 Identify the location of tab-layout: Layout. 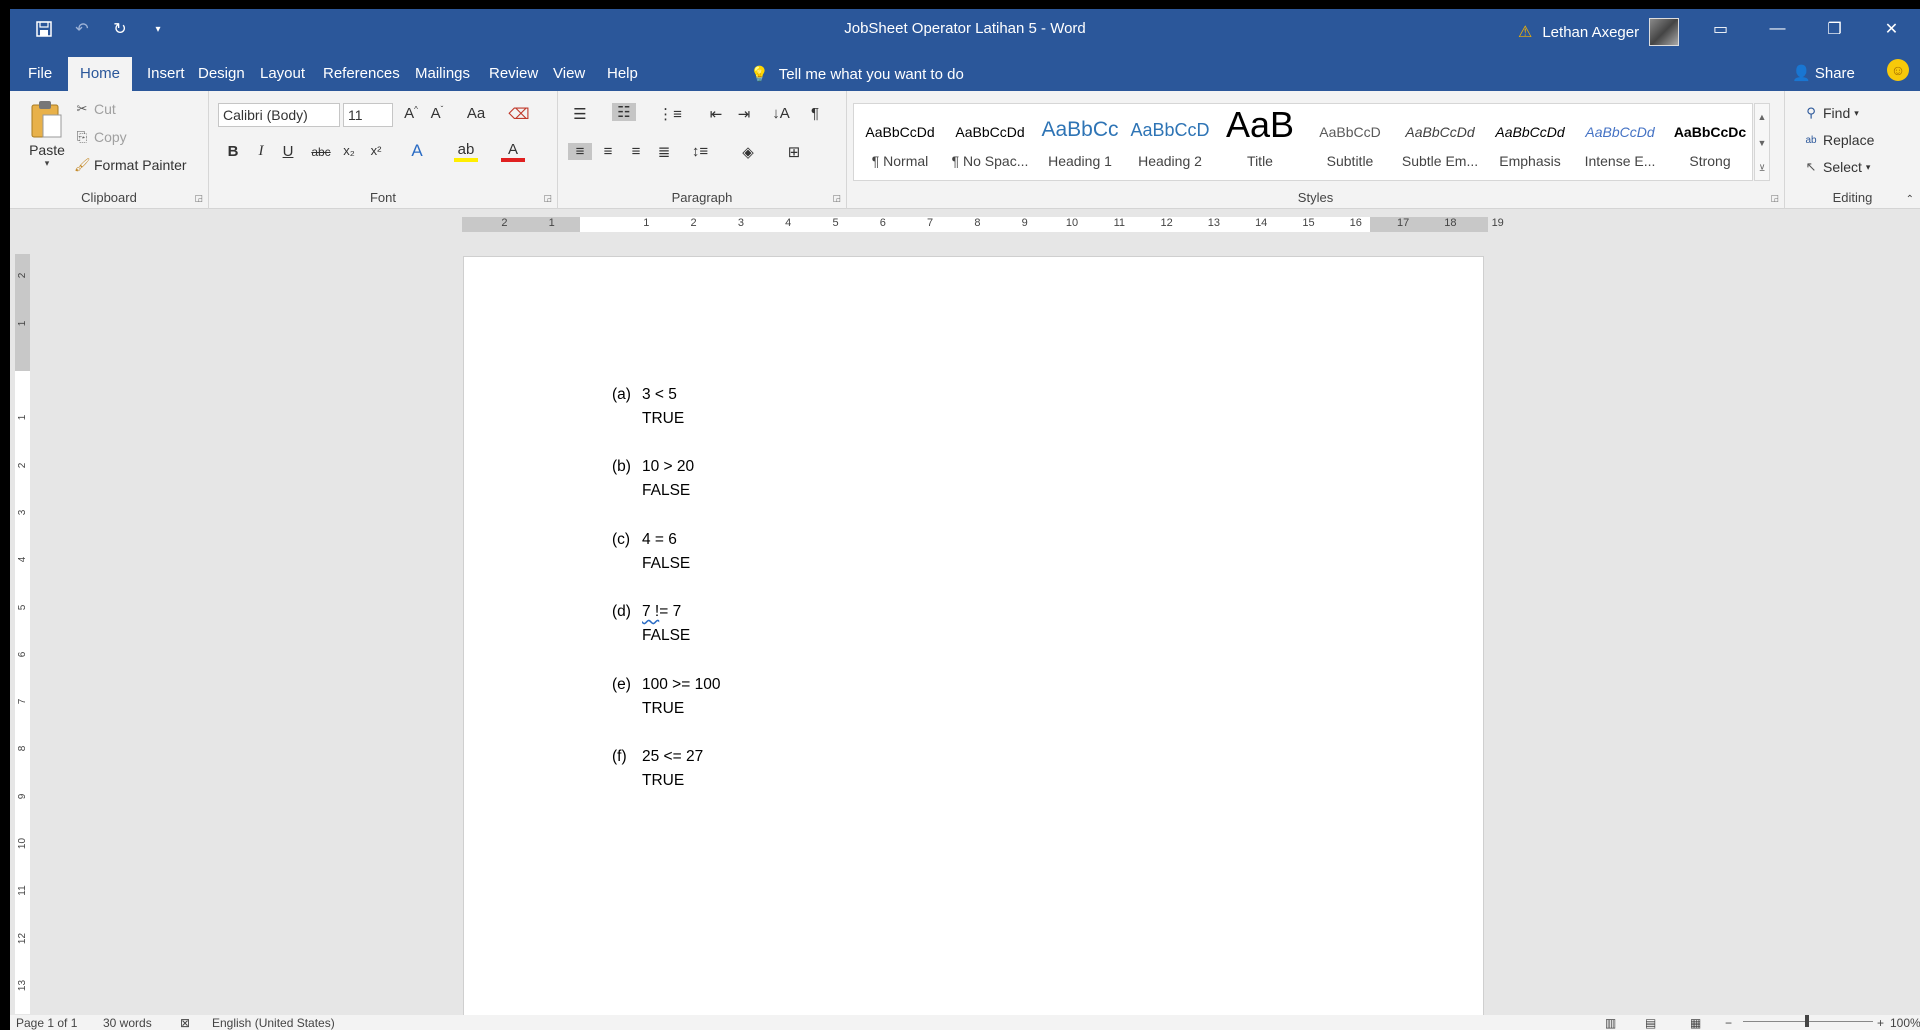
(282, 74).